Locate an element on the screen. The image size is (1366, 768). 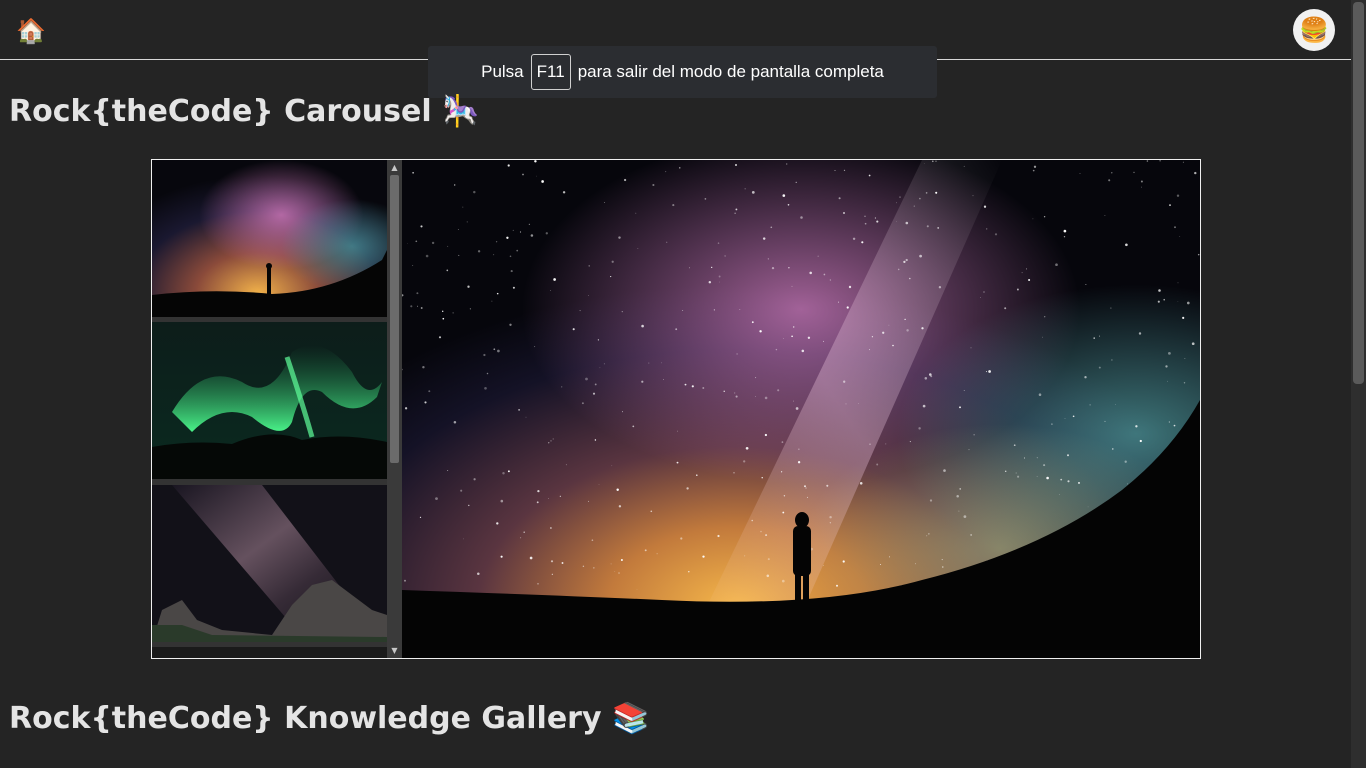
hamburger-menu-button: 🍔 is located at coordinates (1314, 30).